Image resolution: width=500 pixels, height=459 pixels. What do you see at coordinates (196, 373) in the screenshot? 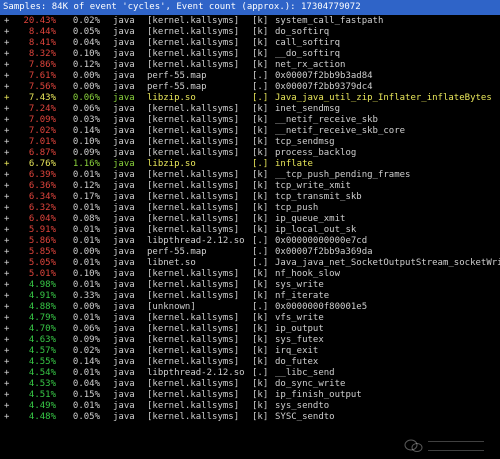
I see `shared-object-cell: libpthread-2.12.so` at bounding box center [196, 373].